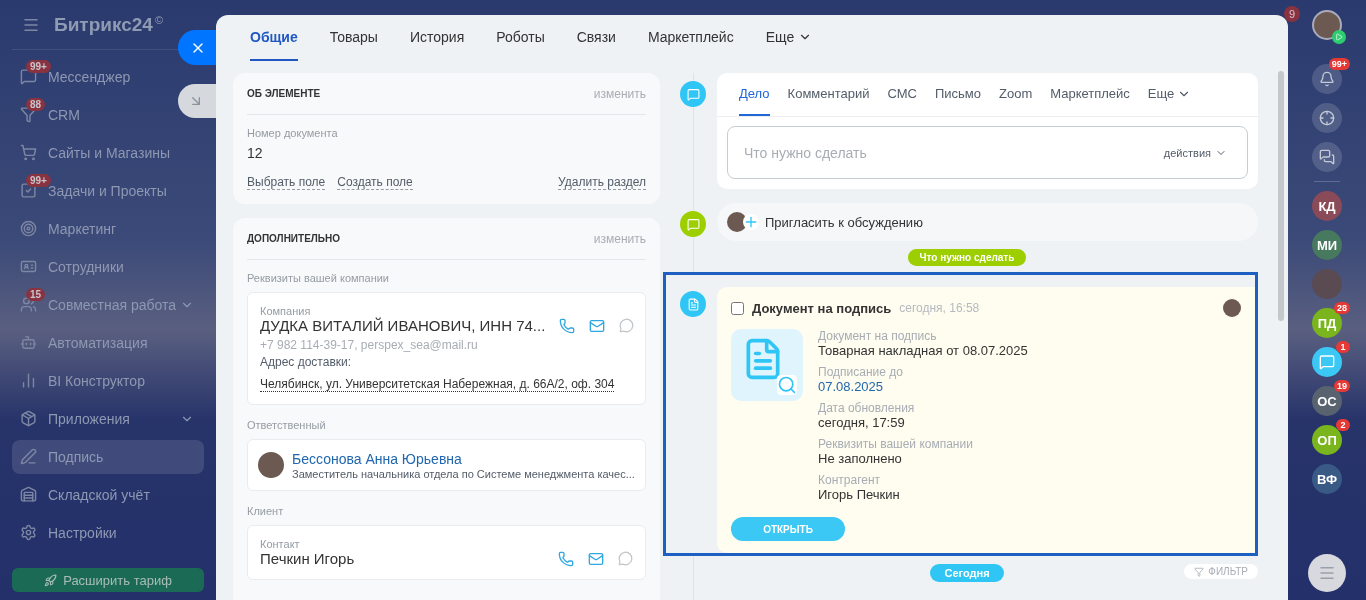  I want to click on sidebar-item: Подпись, so click(108, 457).